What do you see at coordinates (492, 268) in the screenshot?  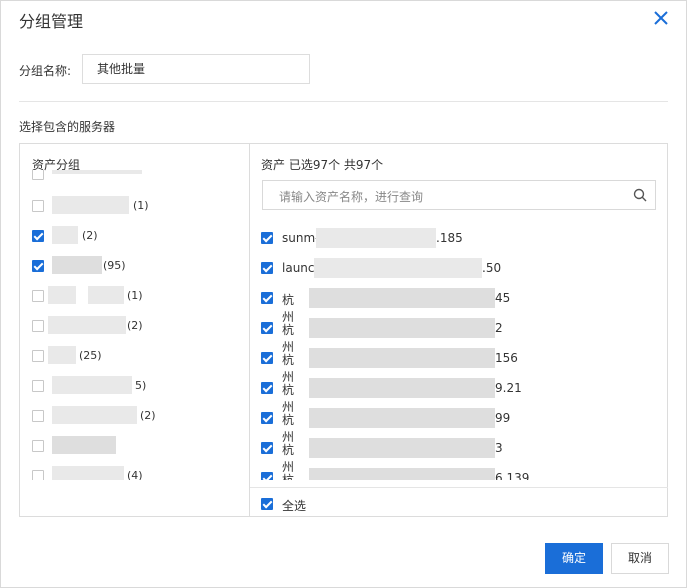 I see `asset-ip-suffix: .50` at bounding box center [492, 268].